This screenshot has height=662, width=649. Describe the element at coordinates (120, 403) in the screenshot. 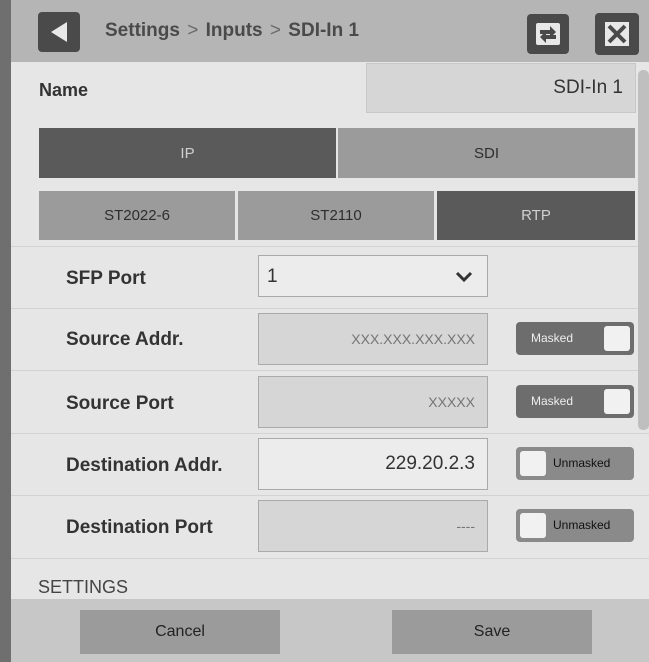

I see `source-port-label: Source Port` at that location.